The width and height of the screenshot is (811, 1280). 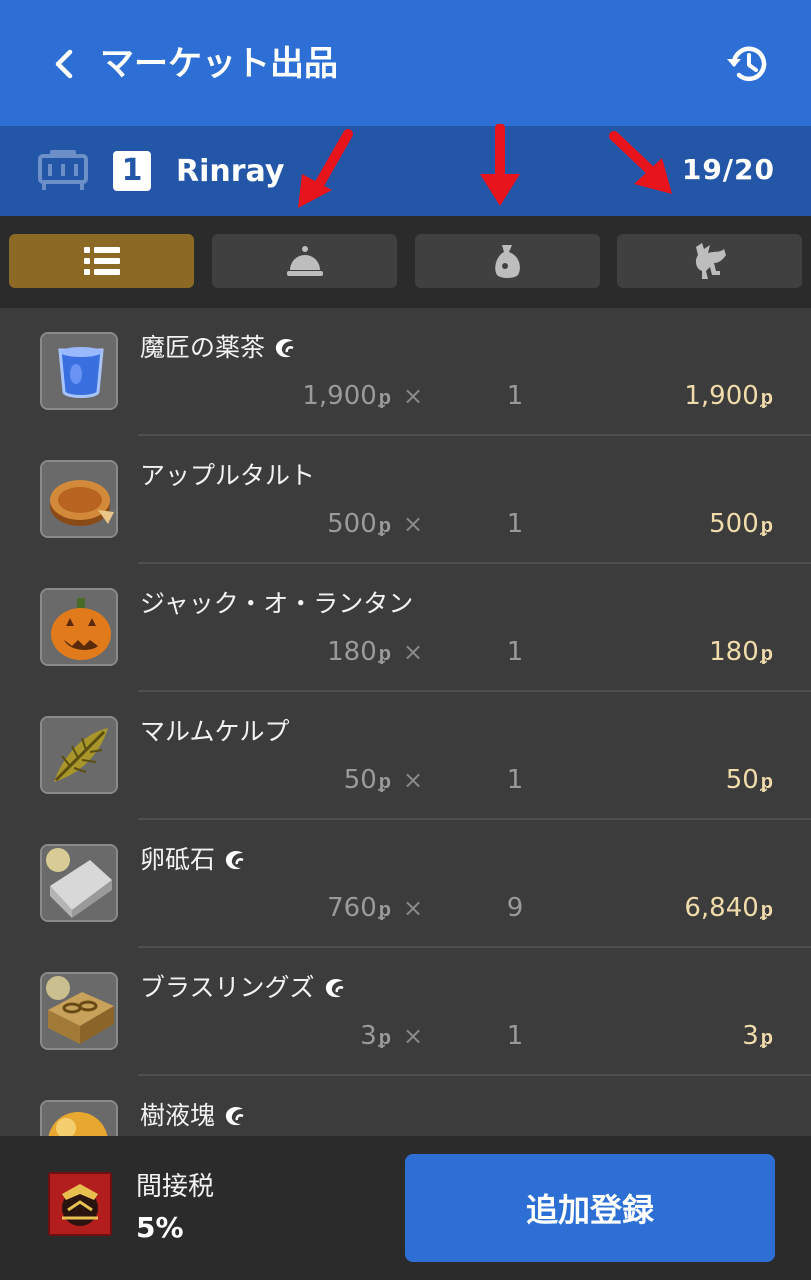 What do you see at coordinates (63, 170) in the screenshot?
I see `retainer-bell-icon` at bounding box center [63, 170].